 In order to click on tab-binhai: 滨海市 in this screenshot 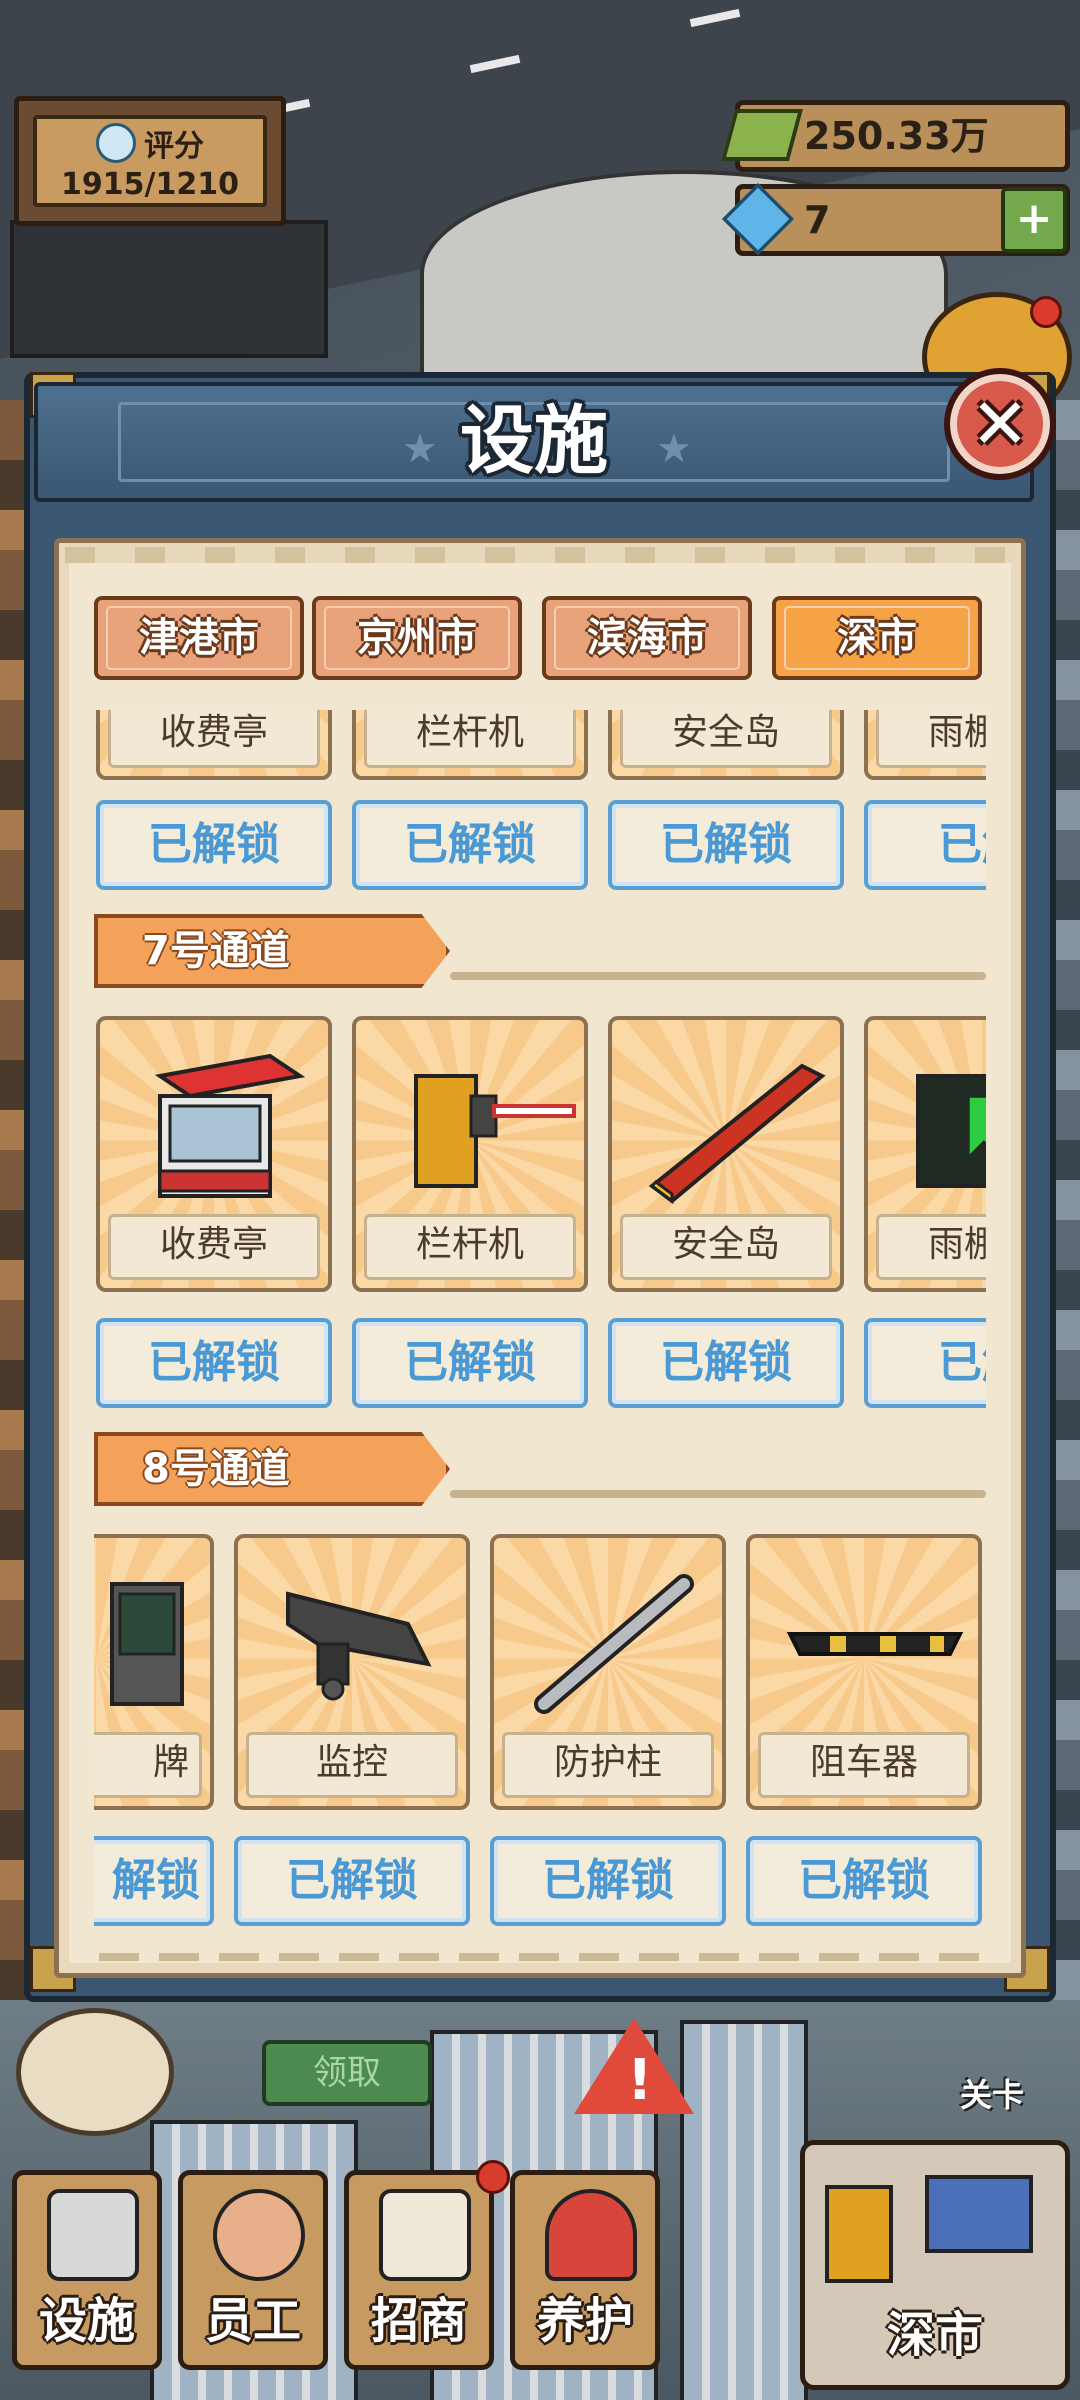, I will do `click(647, 638)`.